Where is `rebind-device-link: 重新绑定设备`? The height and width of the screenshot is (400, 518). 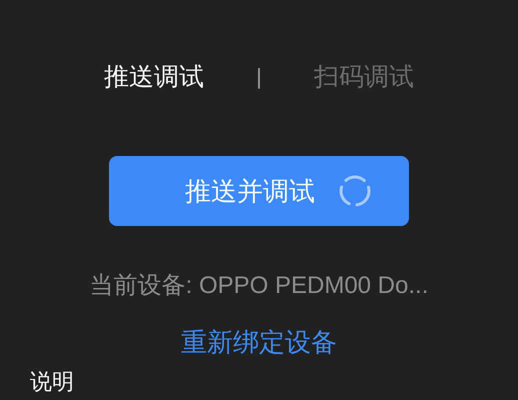
rebind-device-link: 重新绑定设备 is located at coordinates (259, 342).